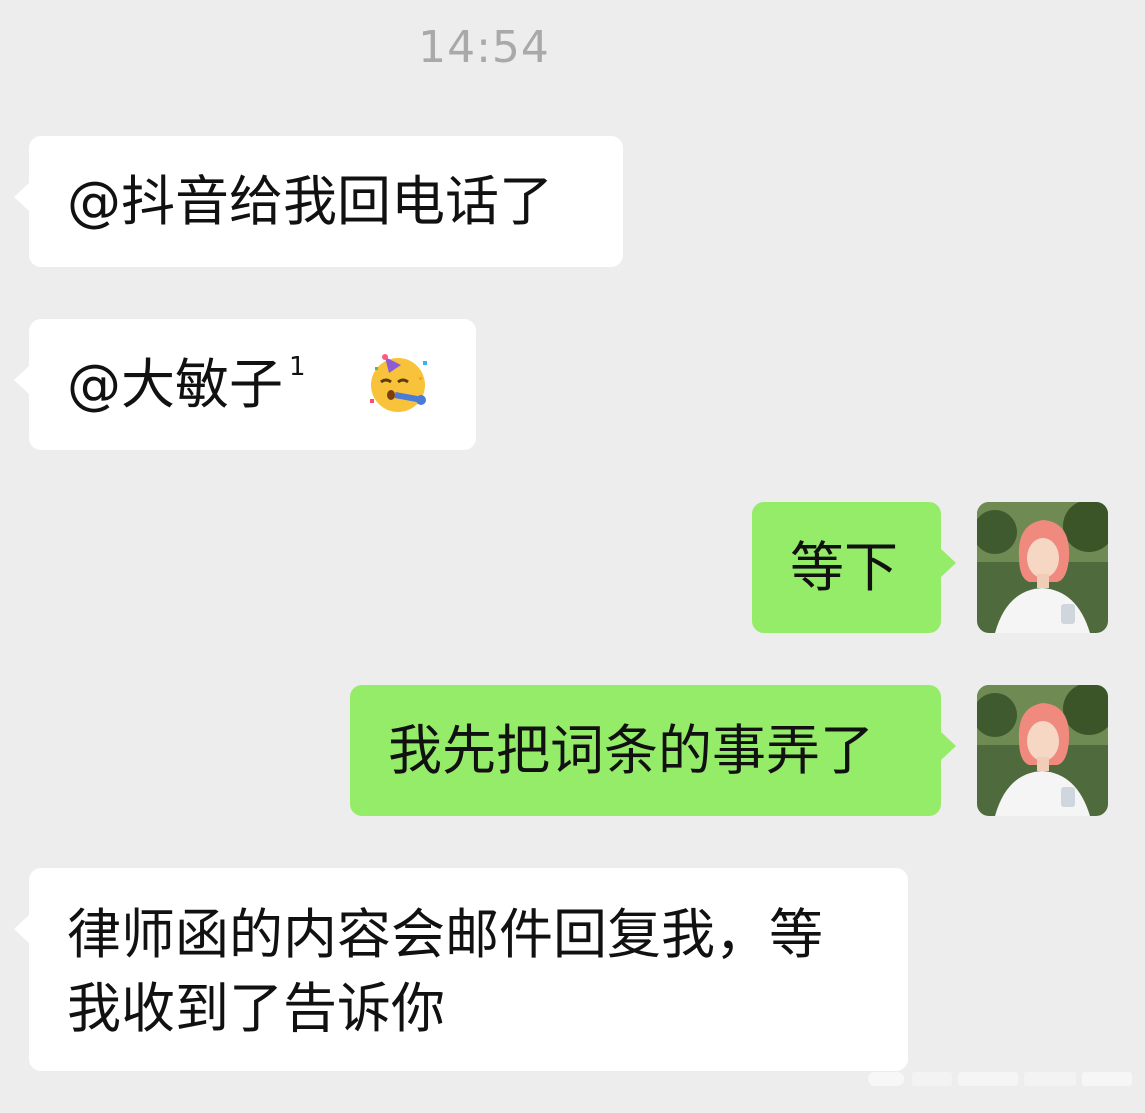 This screenshot has height=1113, width=1145. What do you see at coordinates (445, 934) in the screenshot?
I see `message-line: 律师函的内容会邮件回复我，等` at bounding box center [445, 934].